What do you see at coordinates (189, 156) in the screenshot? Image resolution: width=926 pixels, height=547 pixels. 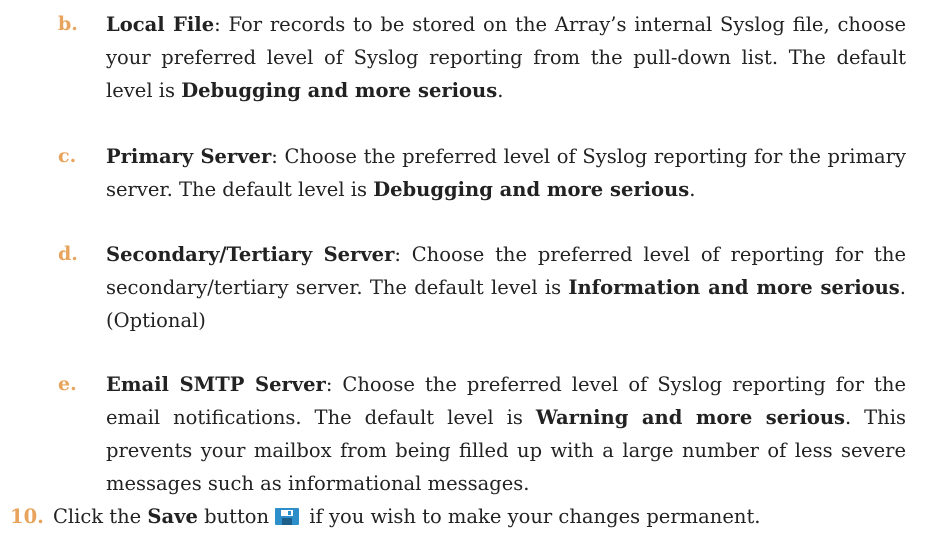 I see `list-item-term: Primary Server` at bounding box center [189, 156].